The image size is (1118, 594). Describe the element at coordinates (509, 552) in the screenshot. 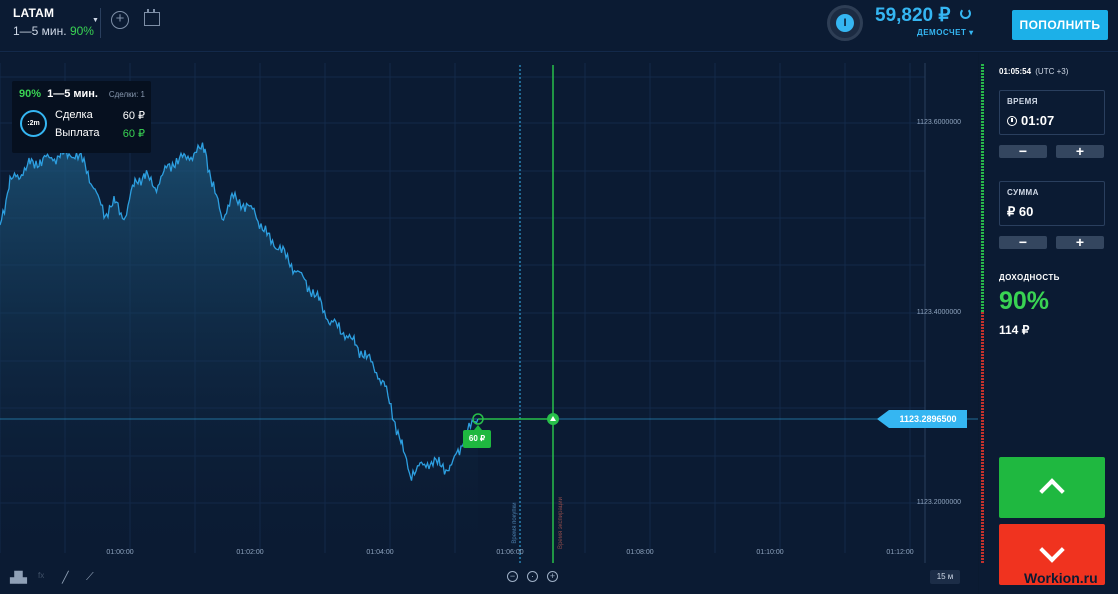

I see `time-axis-label: 01:06:00` at that location.